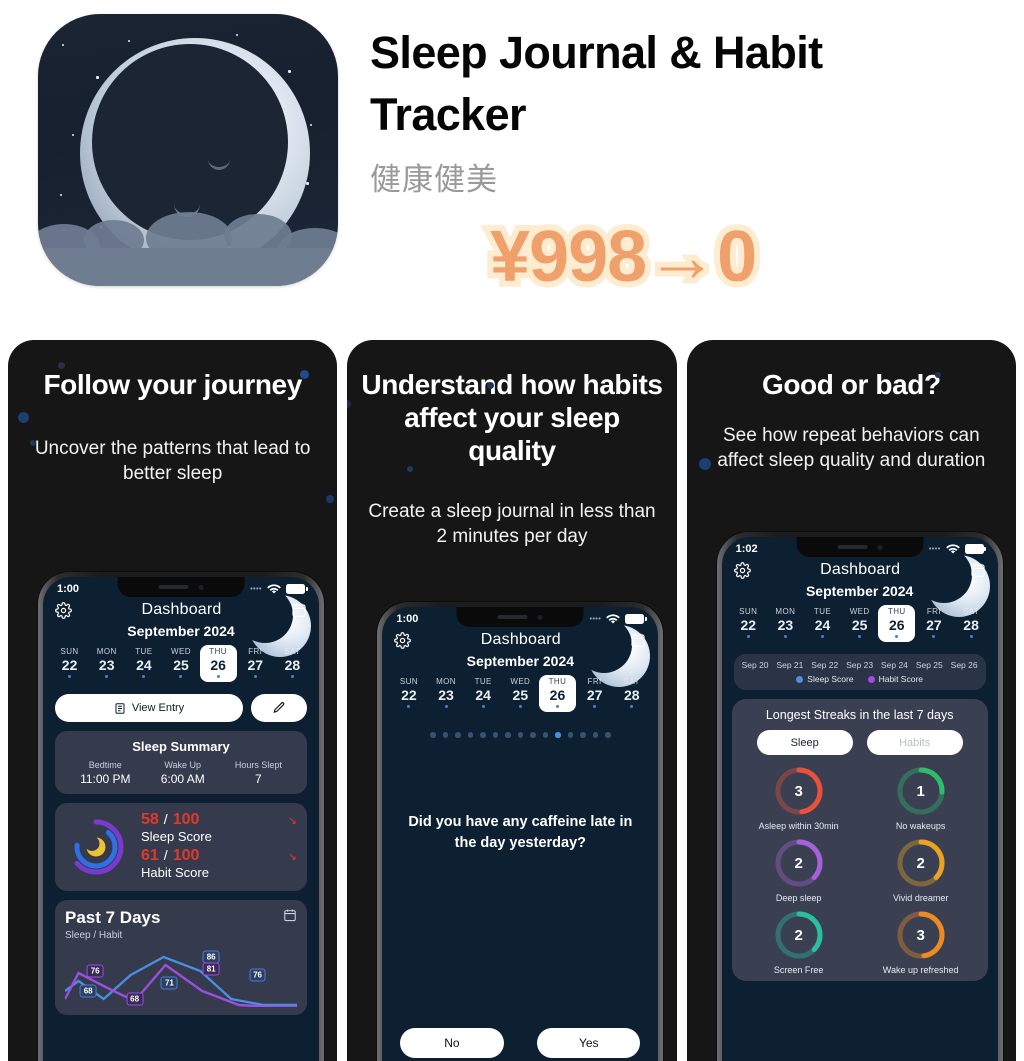  What do you see at coordinates (520, 727) in the screenshot?
I see `journal-progress-dots` at bounding box center [520, 727].